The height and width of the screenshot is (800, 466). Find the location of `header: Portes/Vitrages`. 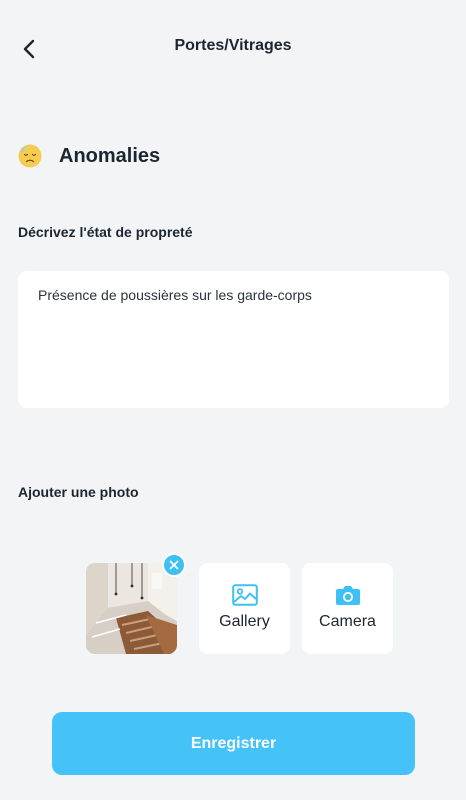

header: Portes/Vitrages is located at coordinates (233, 48).